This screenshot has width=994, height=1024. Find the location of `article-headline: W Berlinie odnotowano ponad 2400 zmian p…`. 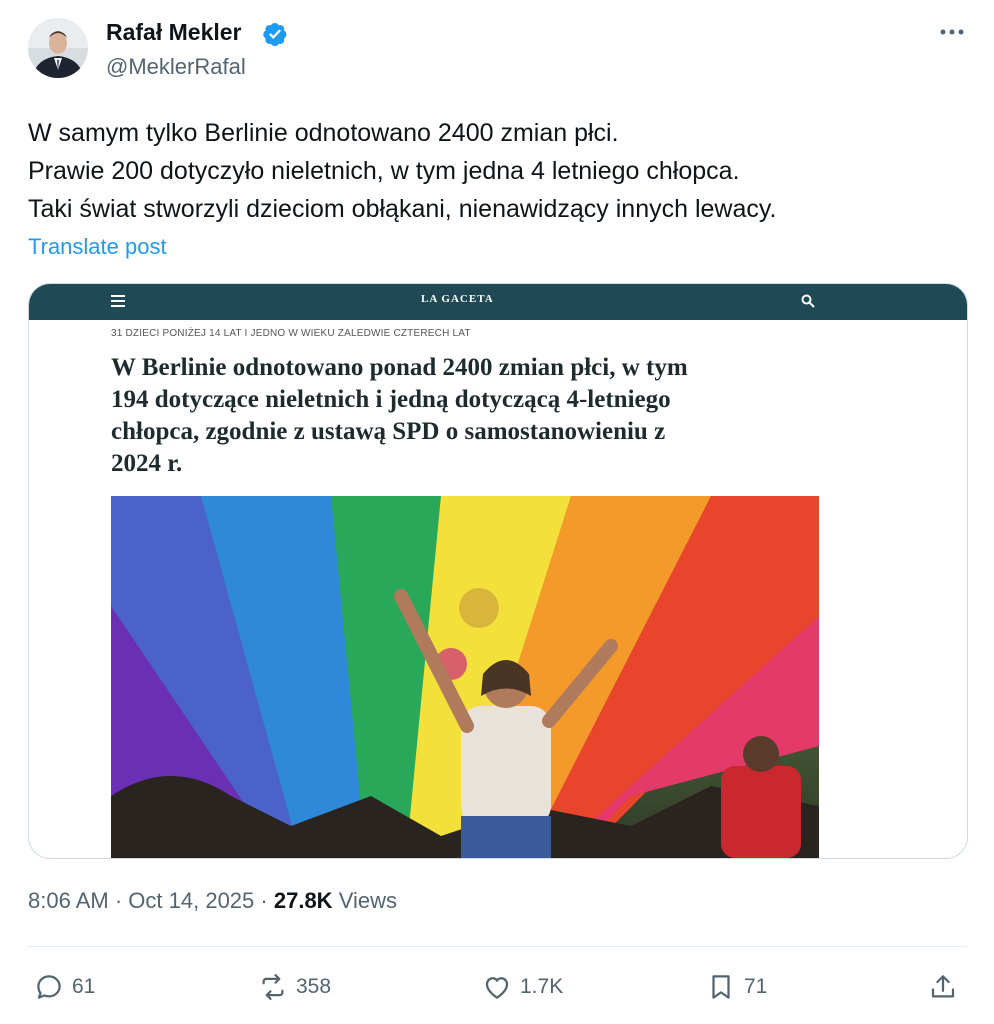

article-headline: W Berlinie odnotowano ponad 2400 zmian p… is located at coordinates (461, 416).